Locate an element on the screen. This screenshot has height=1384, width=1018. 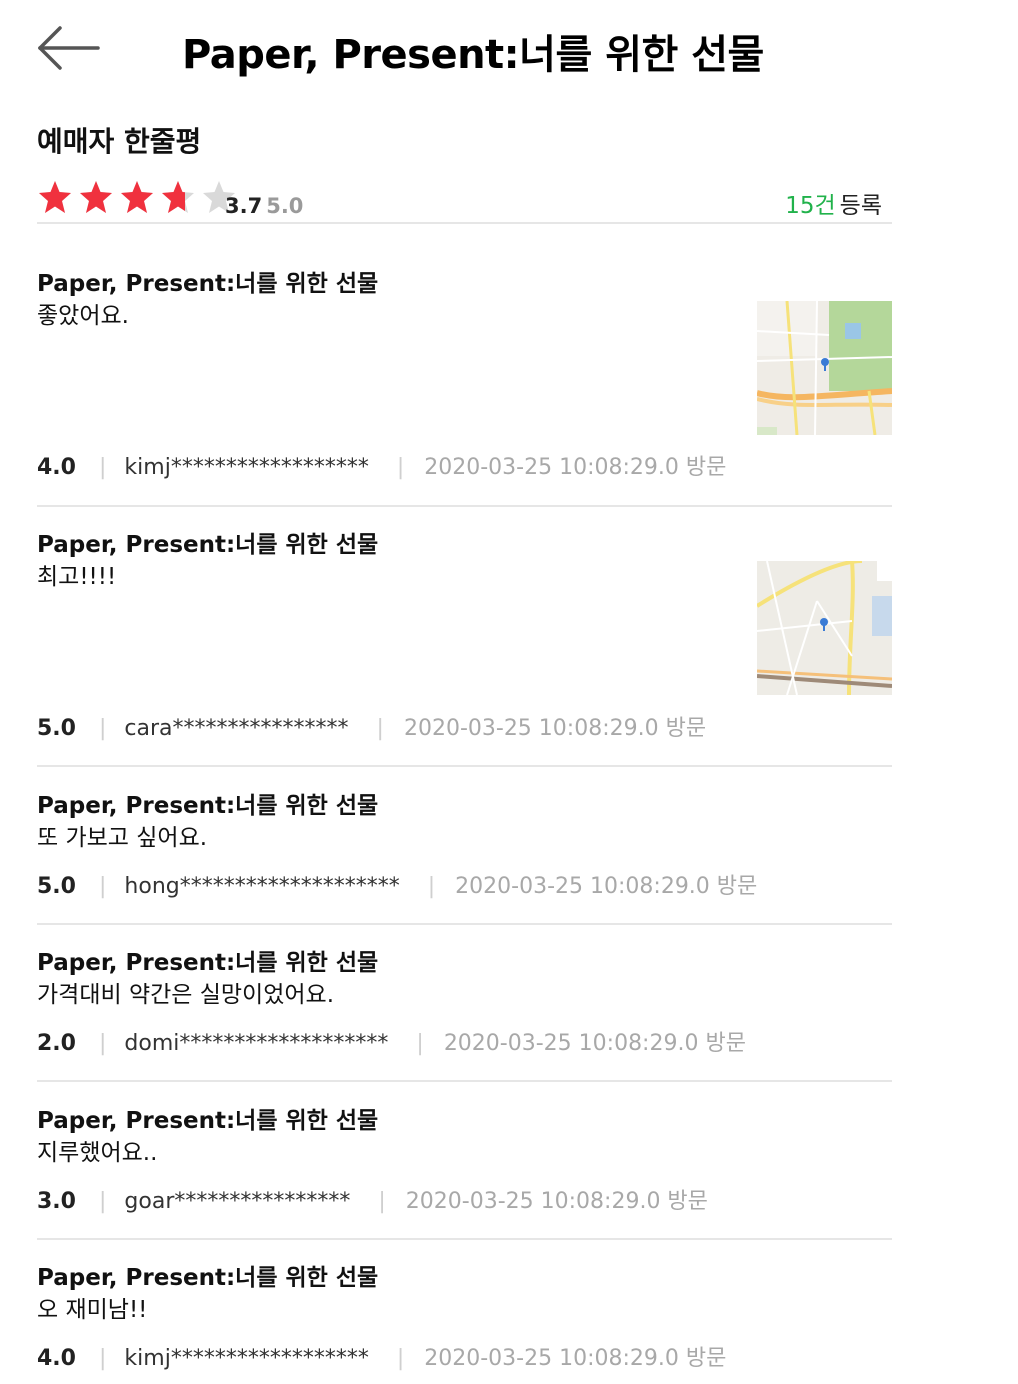
review-body: 오 재미남!! is located at coordinates (92, 1310).